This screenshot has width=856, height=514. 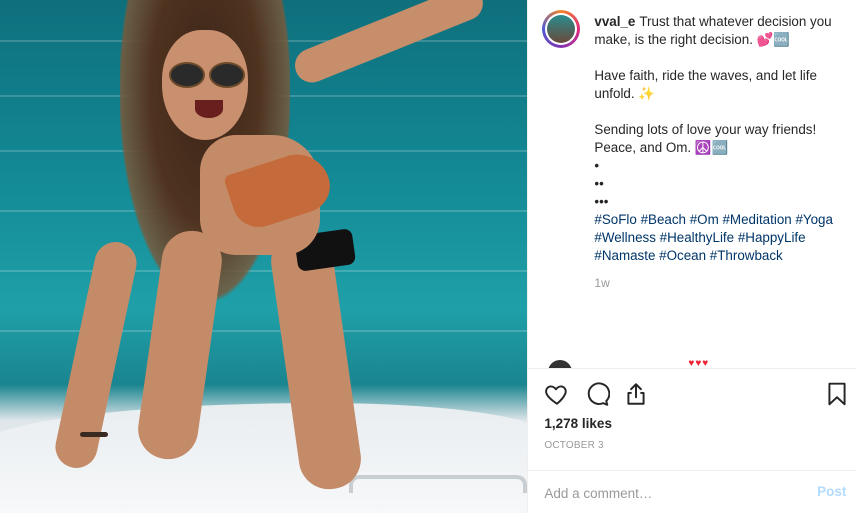 What do you see at coordinates (661, 147) in the screenshot?
I see `caption-para-3b: Peace, and Om. ☮️🆒` at bounding box center [661, 147].